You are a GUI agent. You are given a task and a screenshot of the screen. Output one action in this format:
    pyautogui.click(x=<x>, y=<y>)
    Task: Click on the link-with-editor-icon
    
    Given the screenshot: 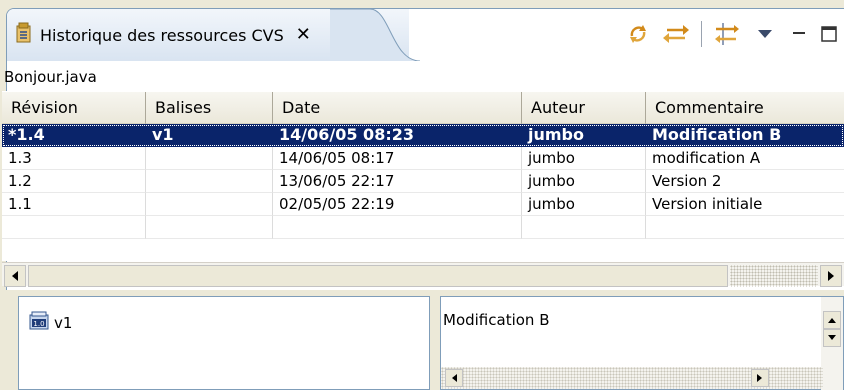 What is the action you would take?
    pyautogui.click(x=676, y=34)
    